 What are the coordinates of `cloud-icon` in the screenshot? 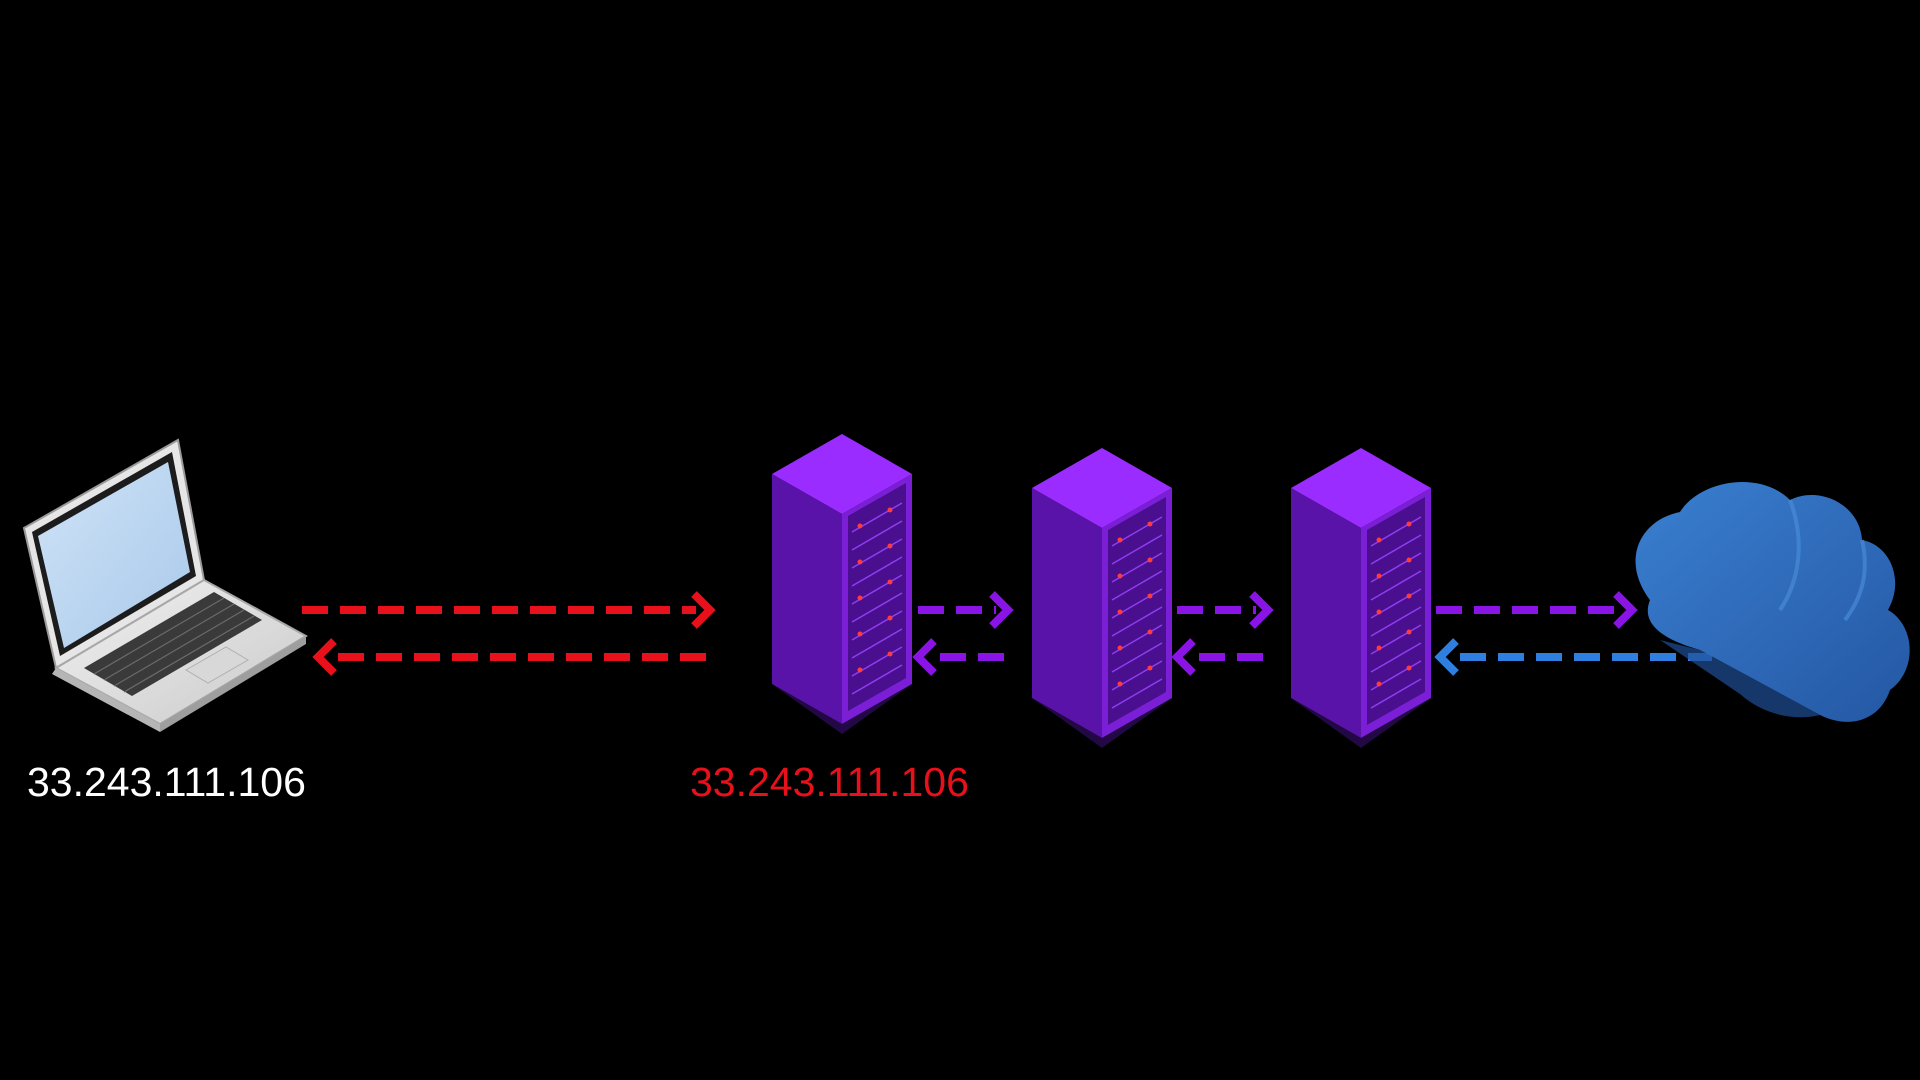 It's located at (1772, 602).